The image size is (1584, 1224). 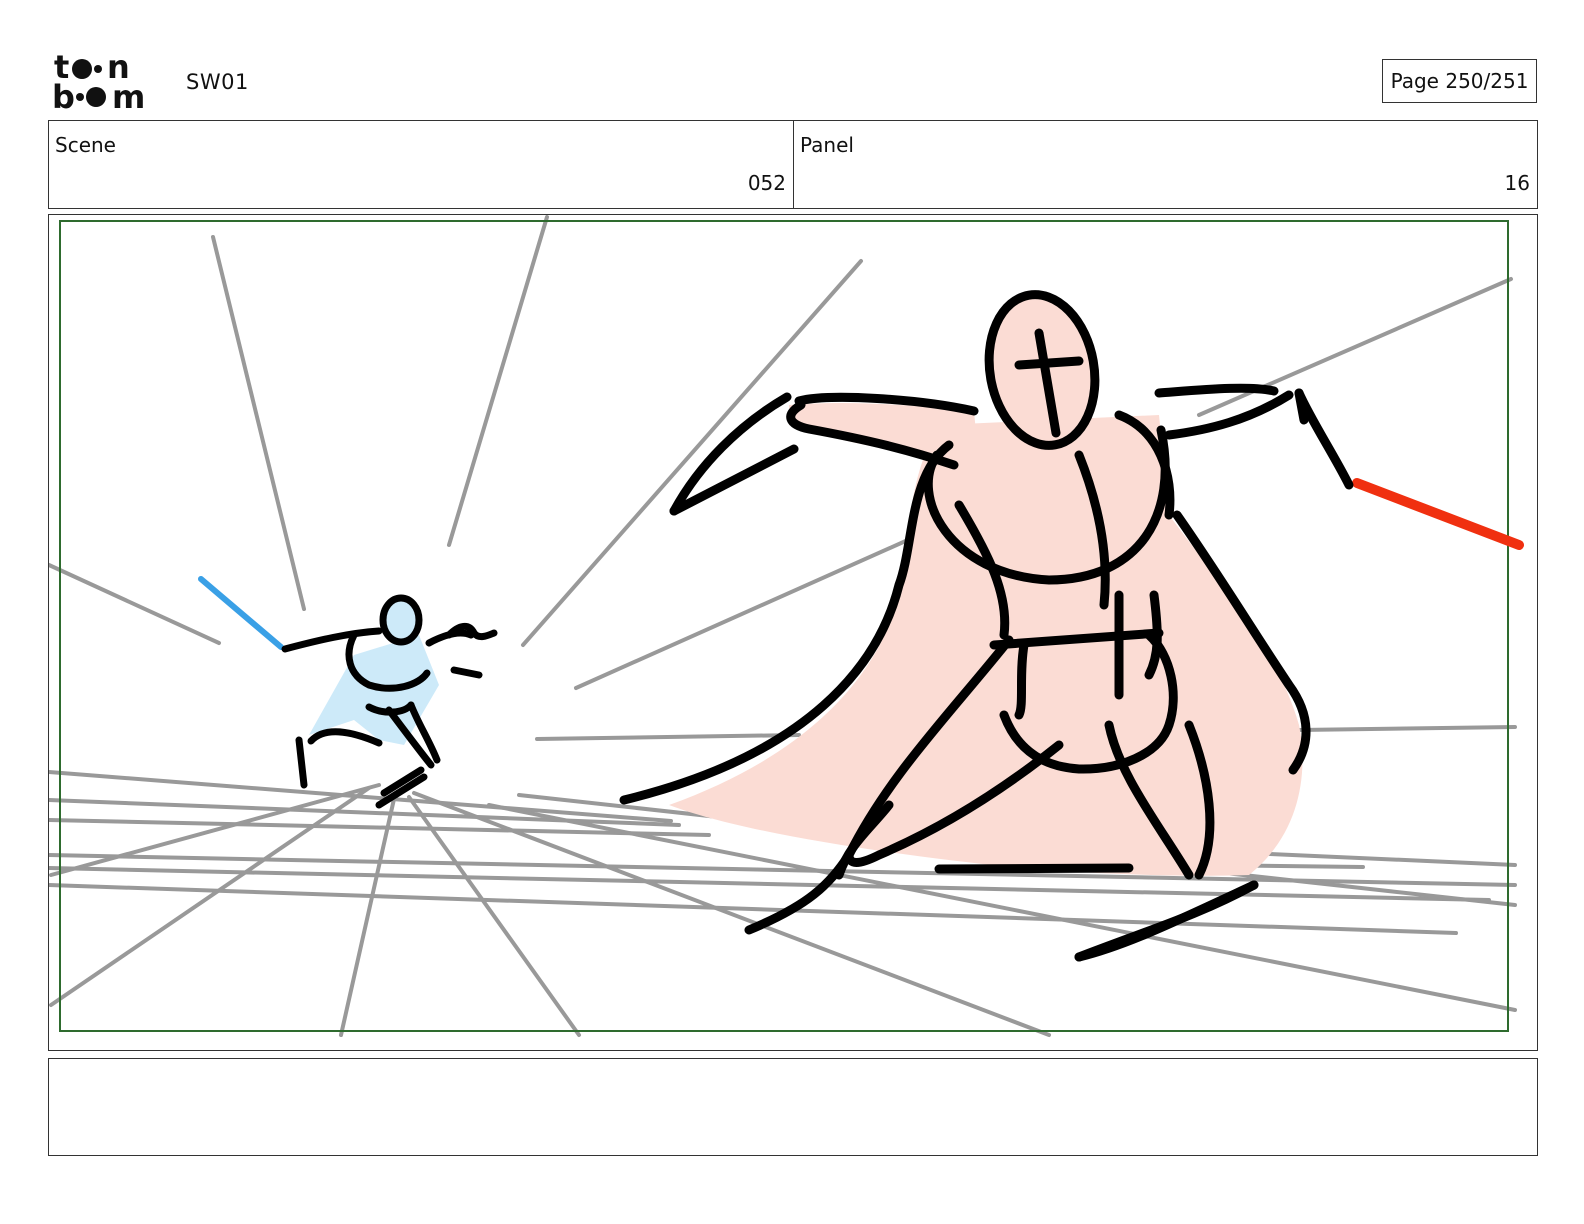 What do you see at coordinates (348, 692) in the screenshot?
I see `hero-figure` at bounding box center [348, 692].